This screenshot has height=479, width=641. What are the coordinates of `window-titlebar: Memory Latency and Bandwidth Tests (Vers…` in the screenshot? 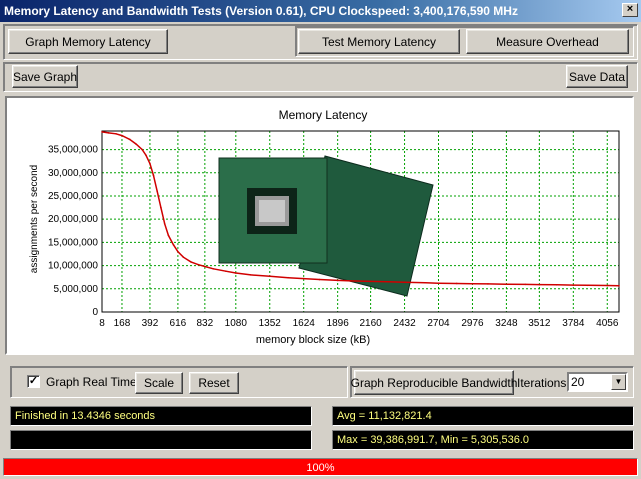 It's located at (320, 11).